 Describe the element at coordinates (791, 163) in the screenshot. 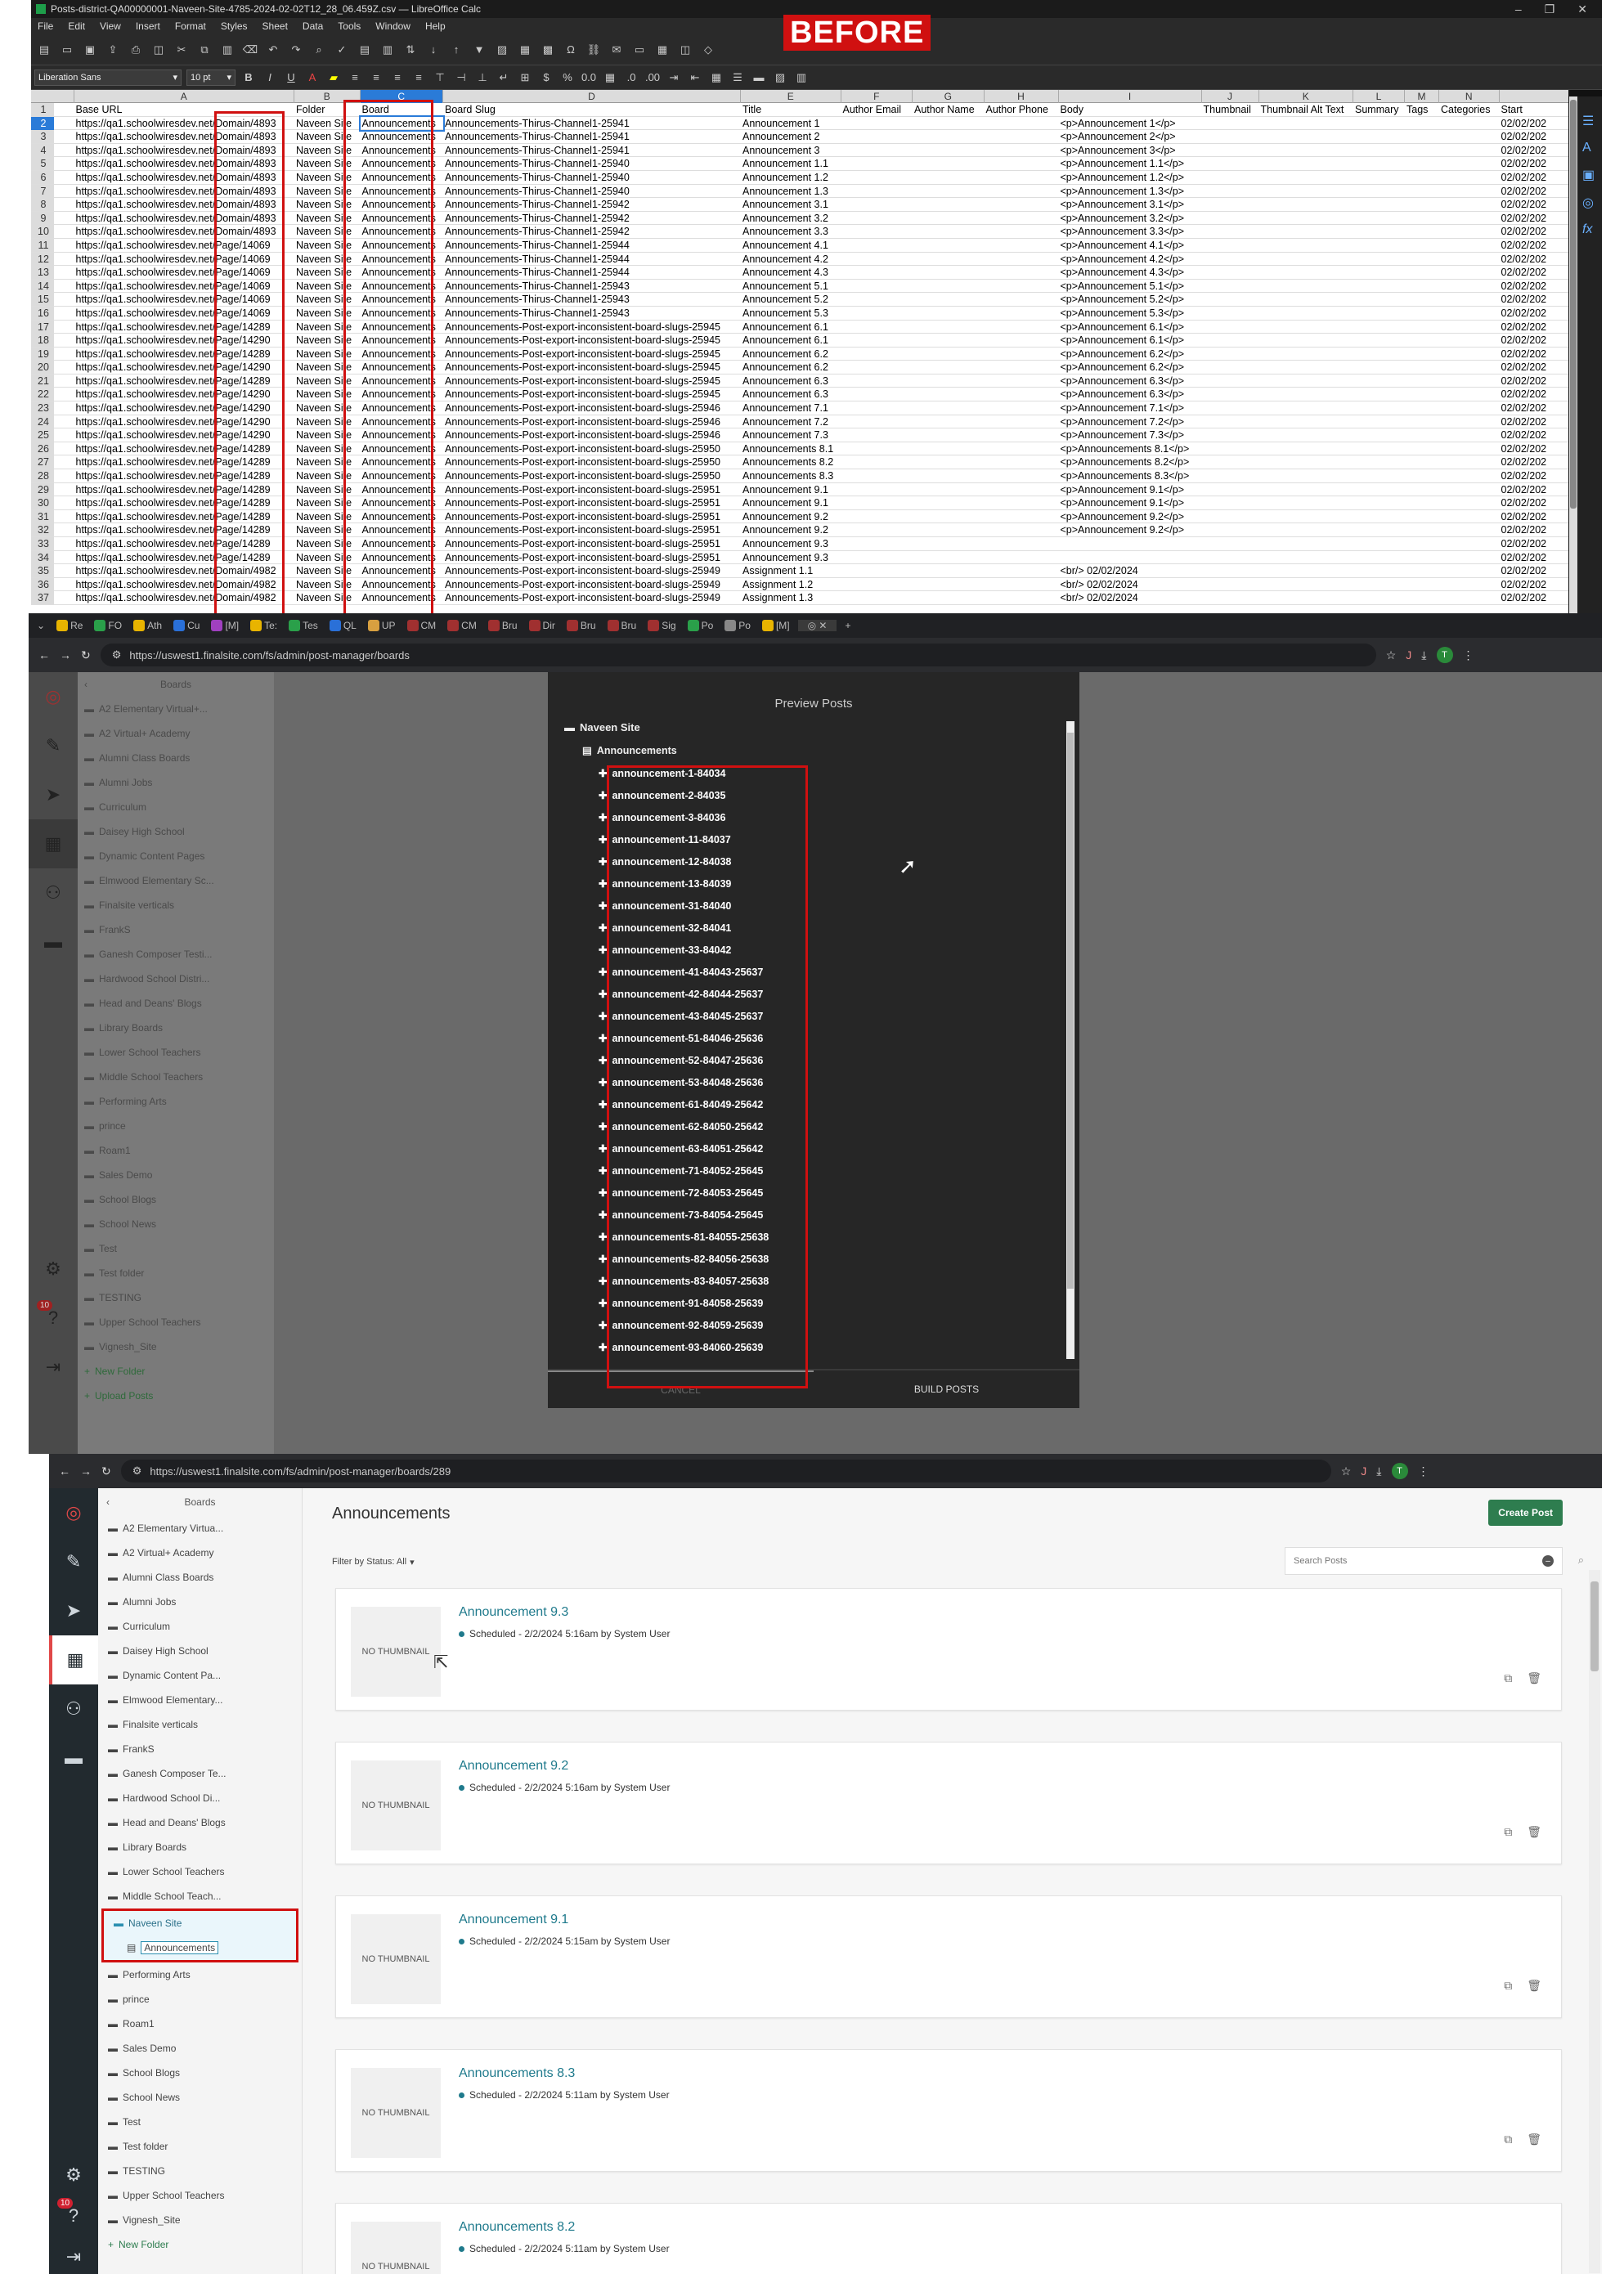

I see `cell-e: Announcement 1.1` at that location.